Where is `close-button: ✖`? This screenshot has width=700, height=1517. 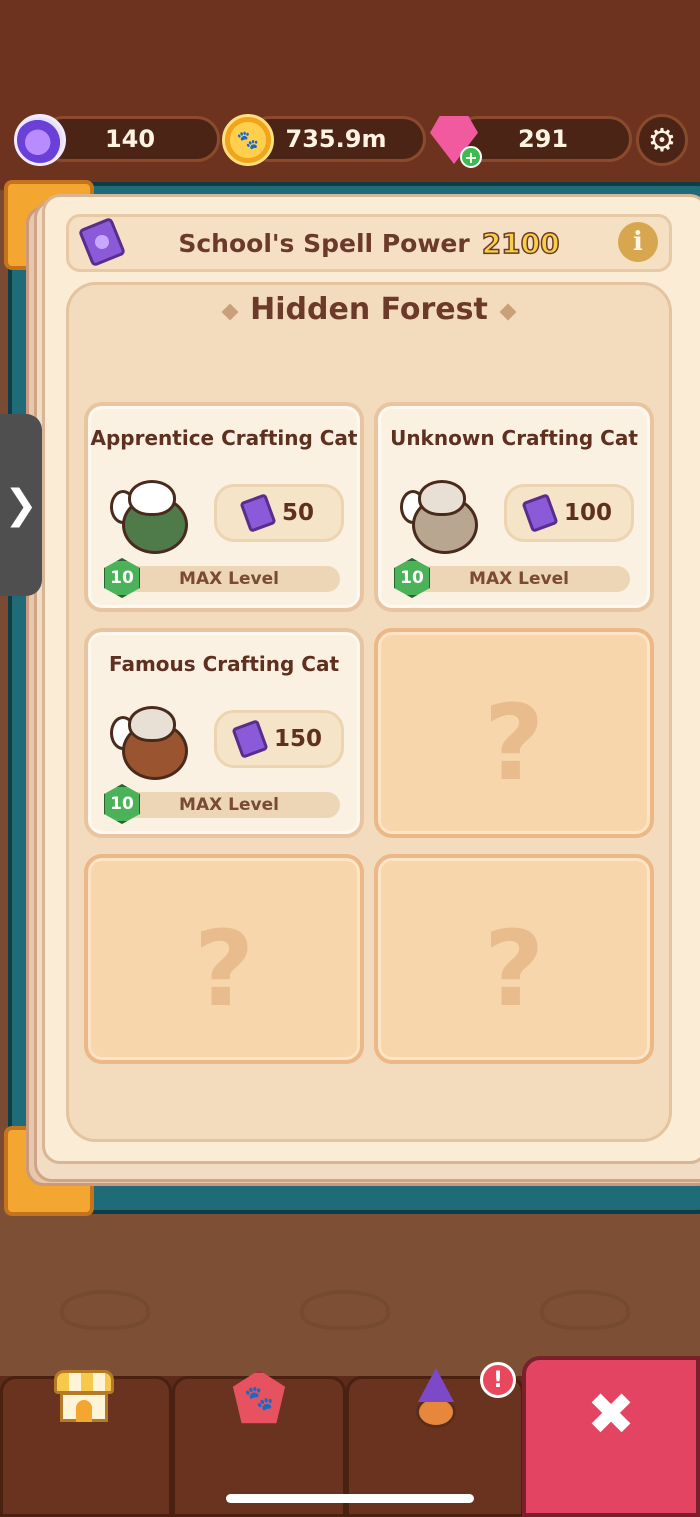 close-button: ✖ is located at coordinates (611, 1436).